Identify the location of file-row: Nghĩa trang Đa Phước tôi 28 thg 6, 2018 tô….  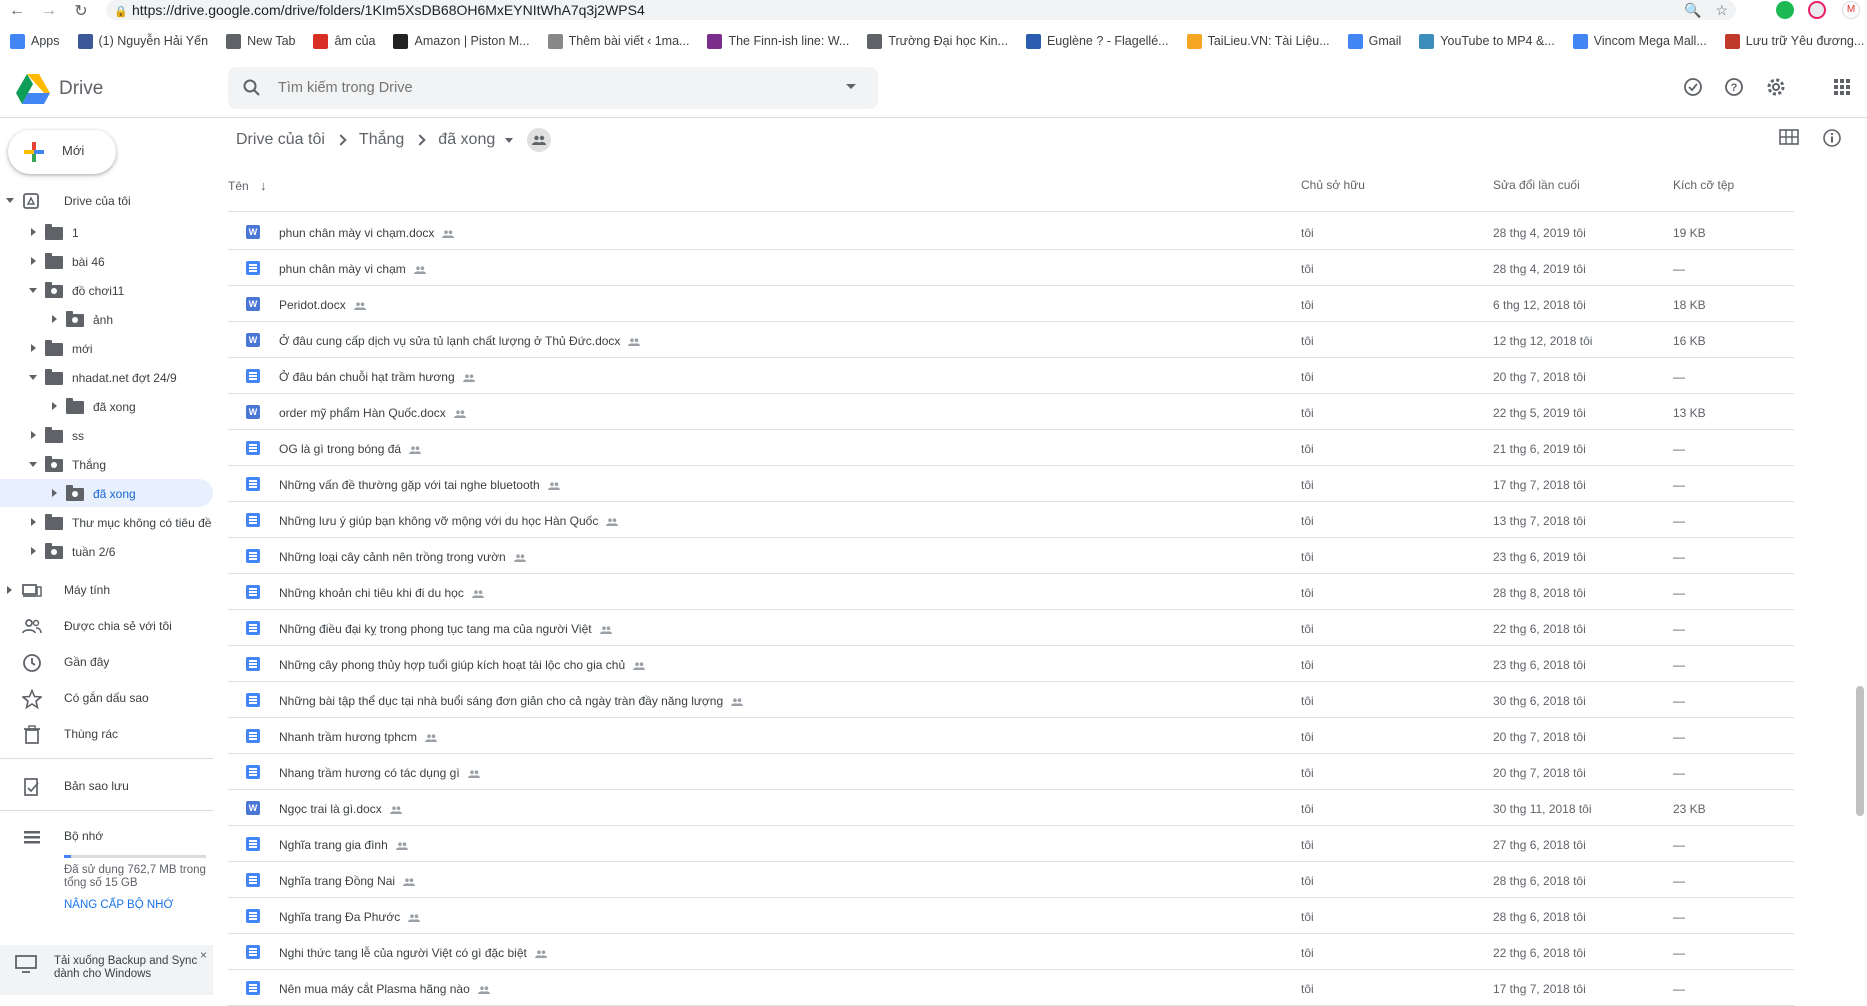
(1011, 916).